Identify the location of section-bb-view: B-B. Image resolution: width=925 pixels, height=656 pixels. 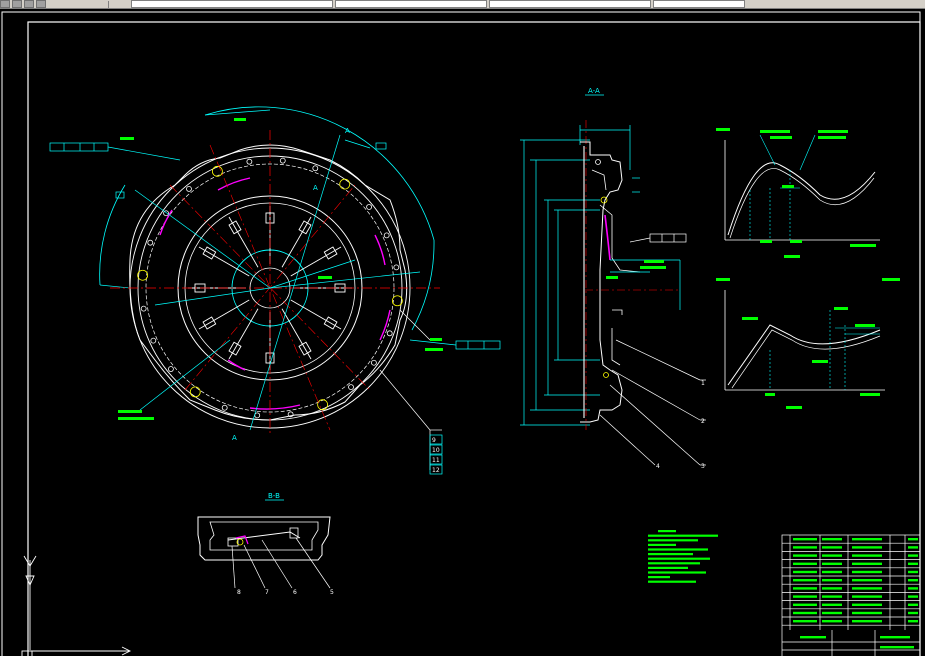
(264, 540).